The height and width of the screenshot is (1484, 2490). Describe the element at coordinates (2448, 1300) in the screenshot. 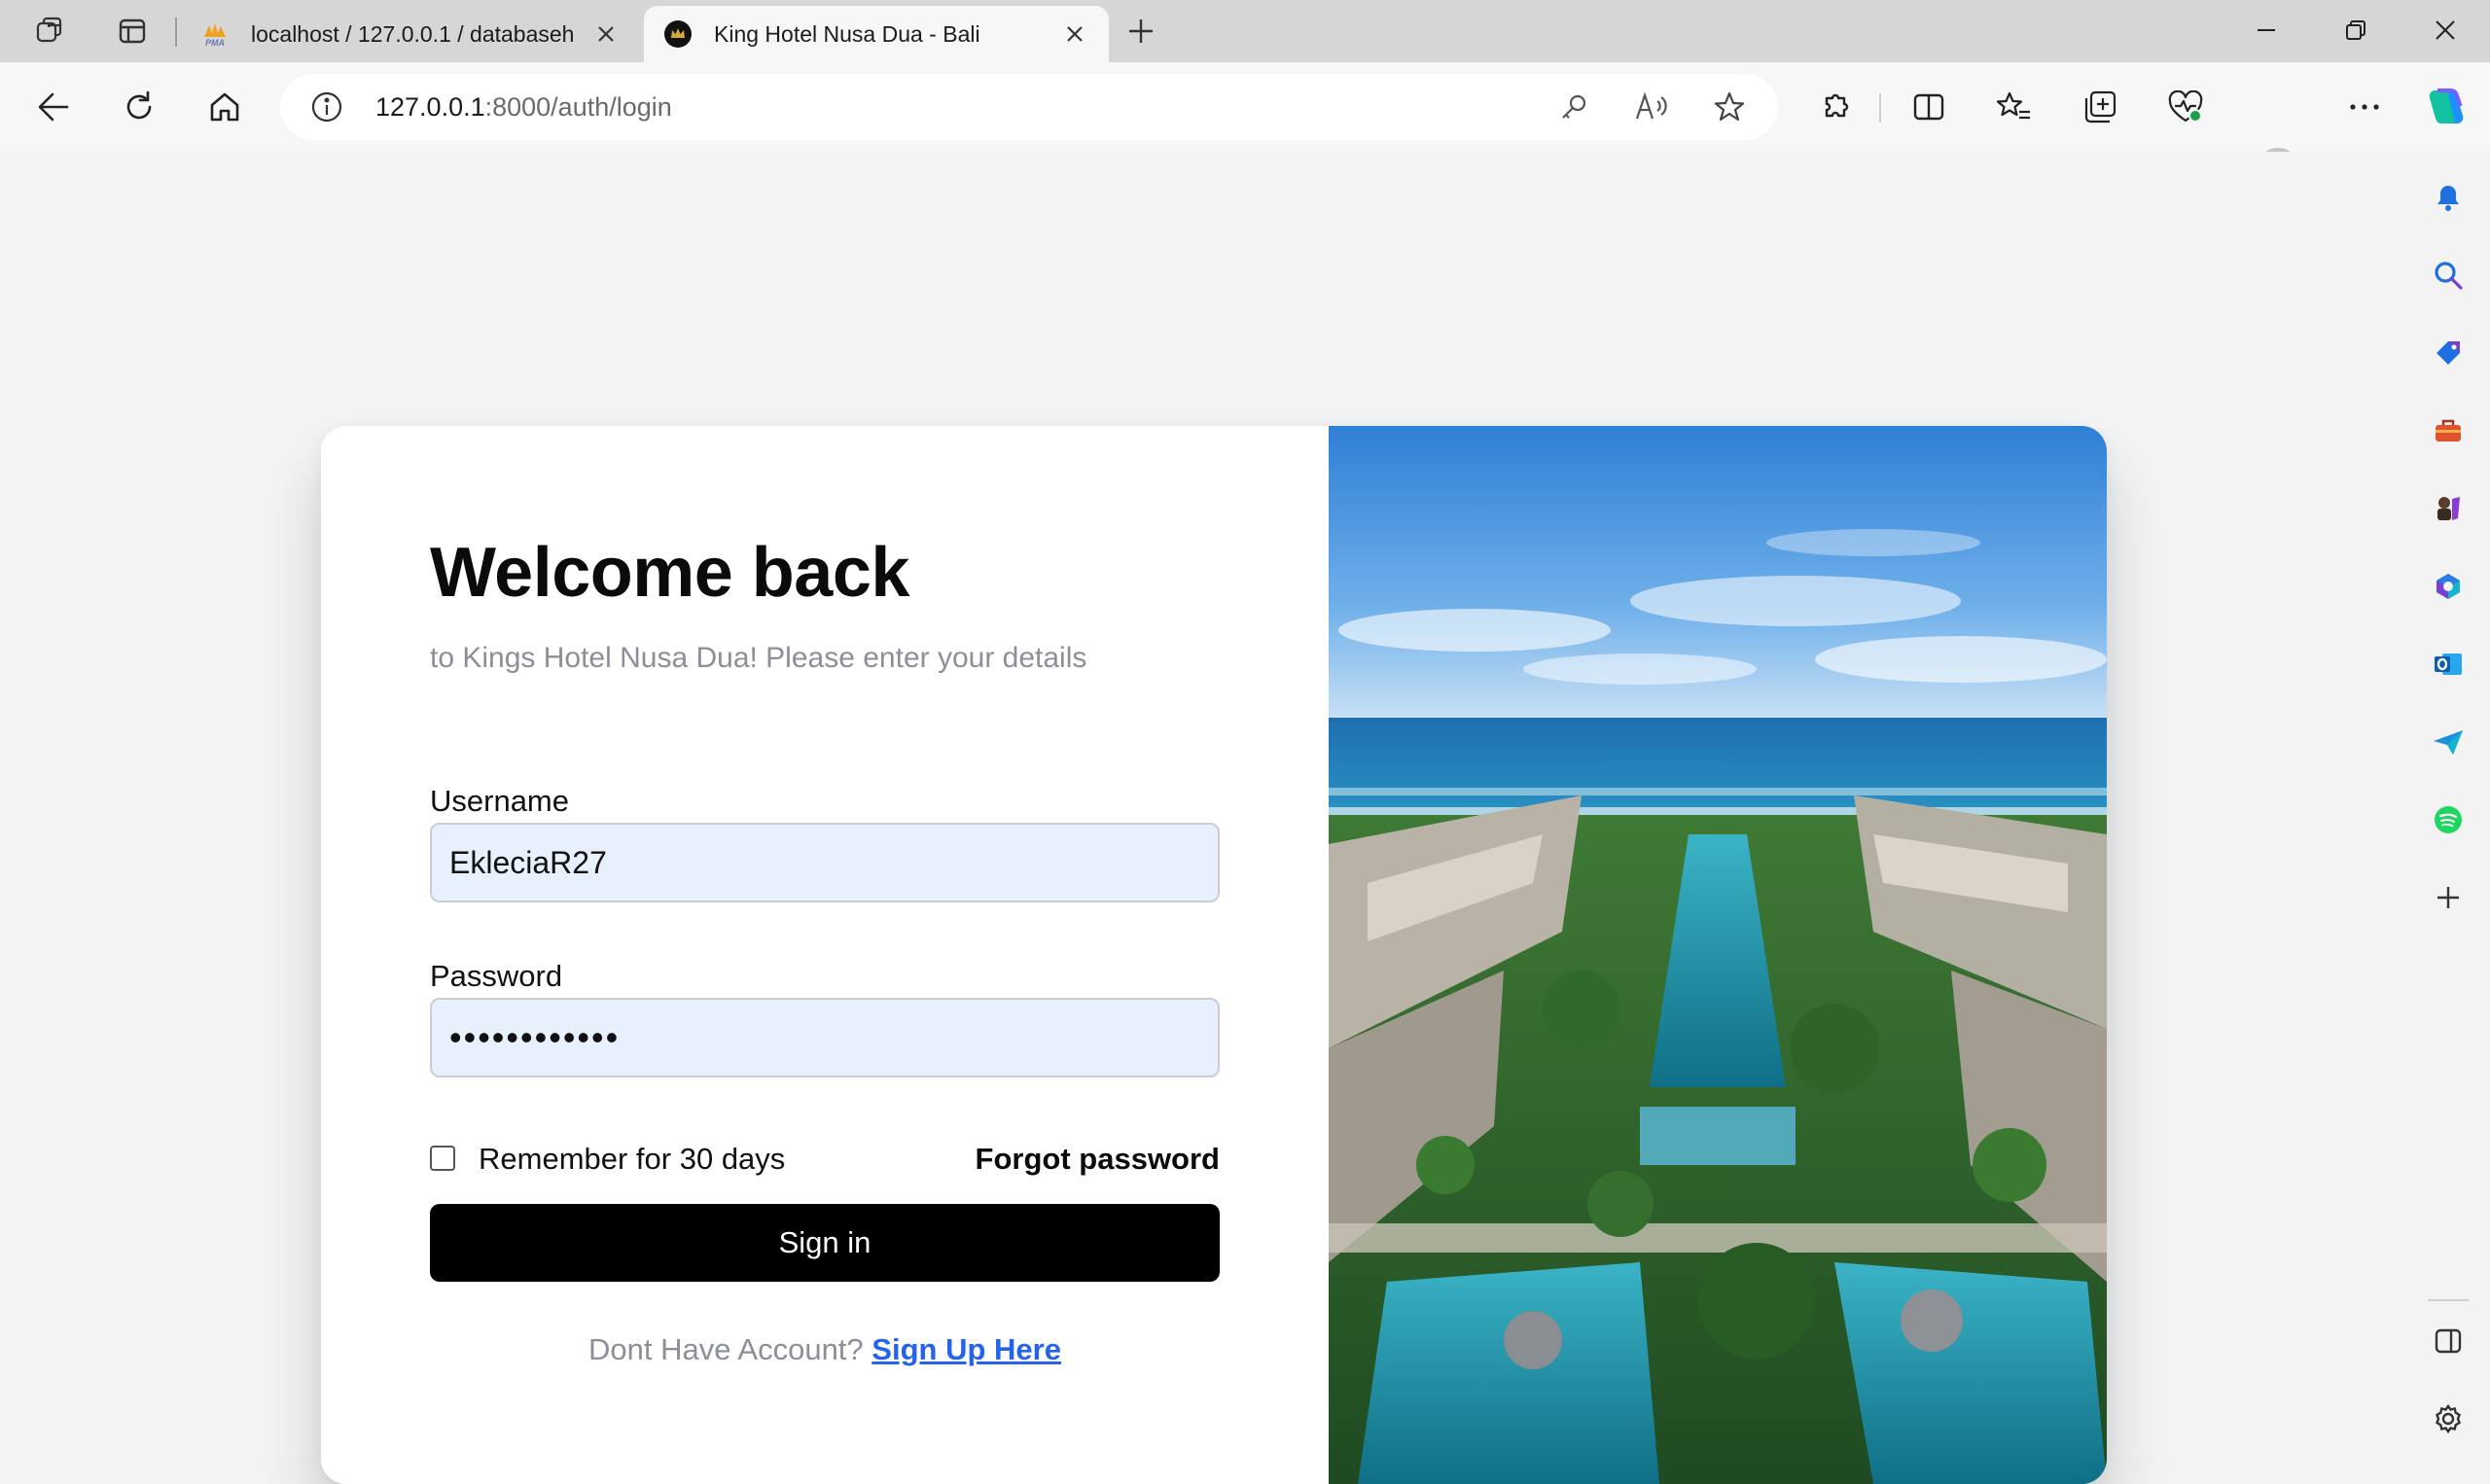

I see `sidebar-divider` at that location.